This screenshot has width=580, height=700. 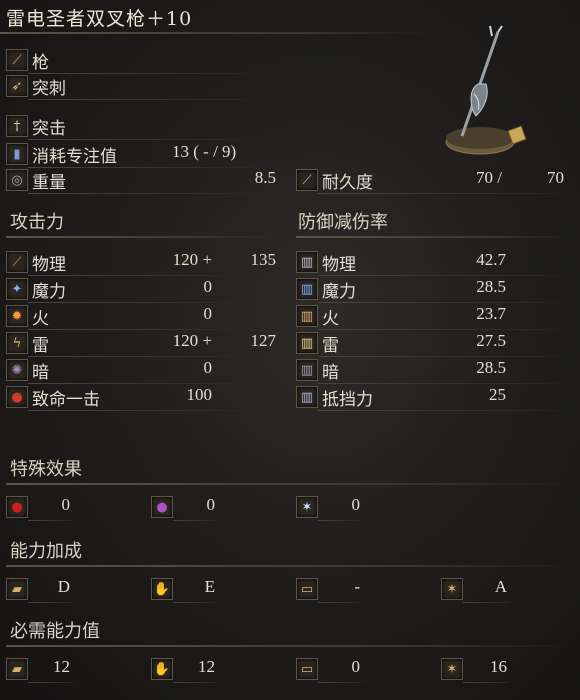 What do you see at coordinates (63, 586) in the screenshot?
I see `scaling-value: D` at bounding box center [63, 586].